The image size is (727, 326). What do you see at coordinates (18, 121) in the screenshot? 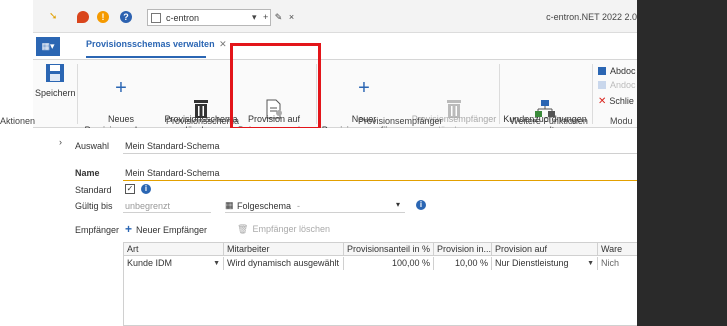
I see `group-label-aktionen: Aktionen` at bounding box center [18, 121].